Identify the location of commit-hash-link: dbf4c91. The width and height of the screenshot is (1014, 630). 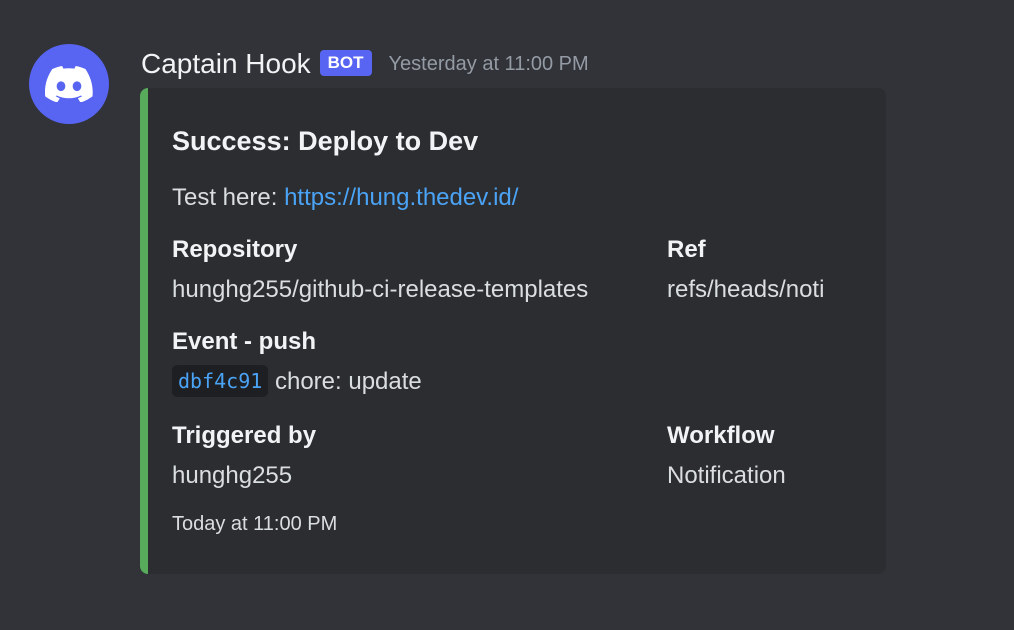
(220, 381).